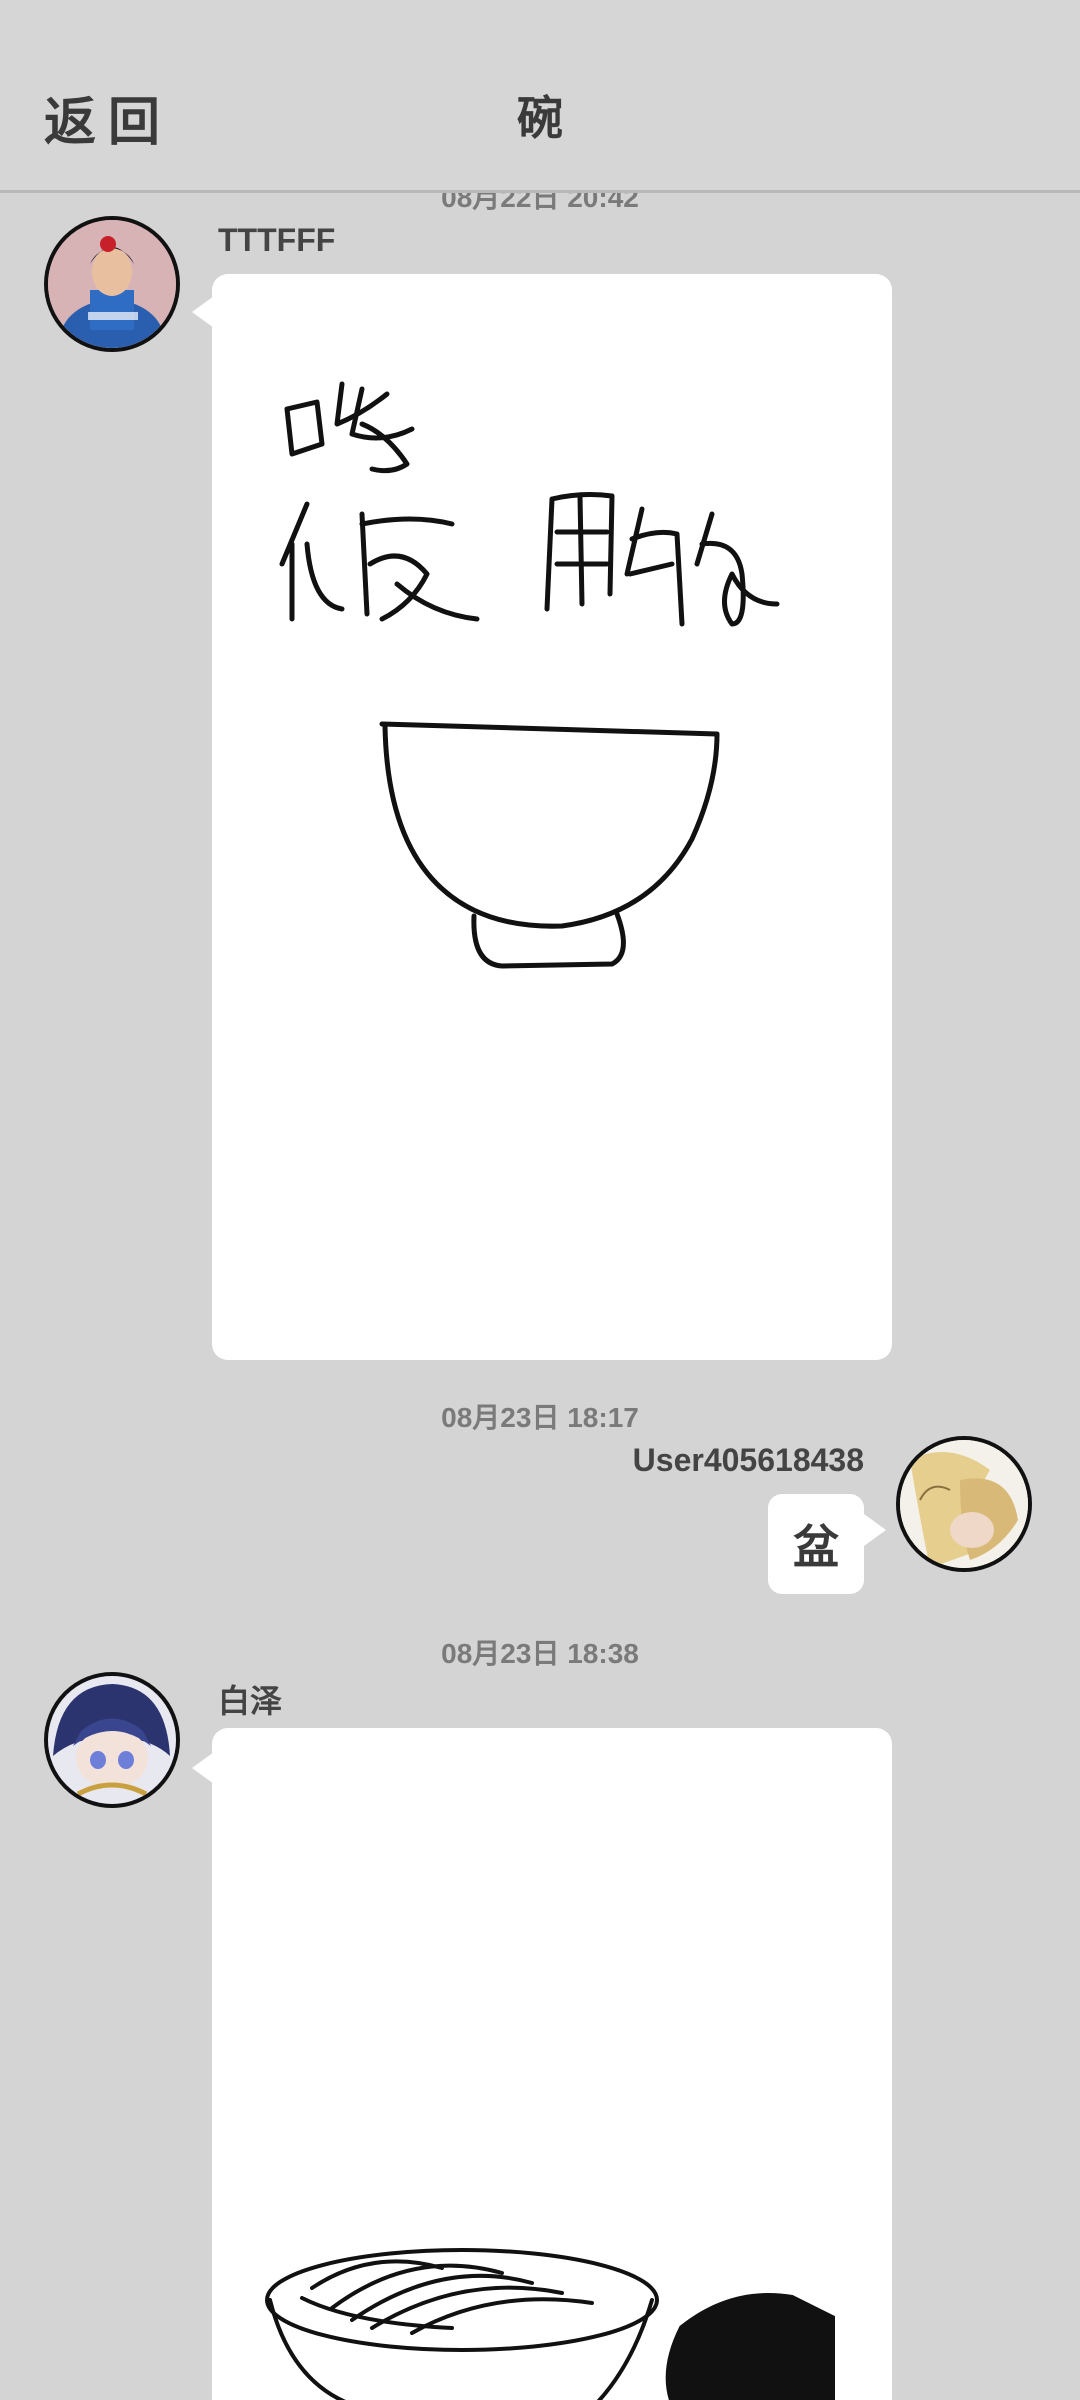  What do you see at coordinates (250, 1701) in the screenshot?
I see `sender-name: 白泽` at bounding box center [250, 1701].